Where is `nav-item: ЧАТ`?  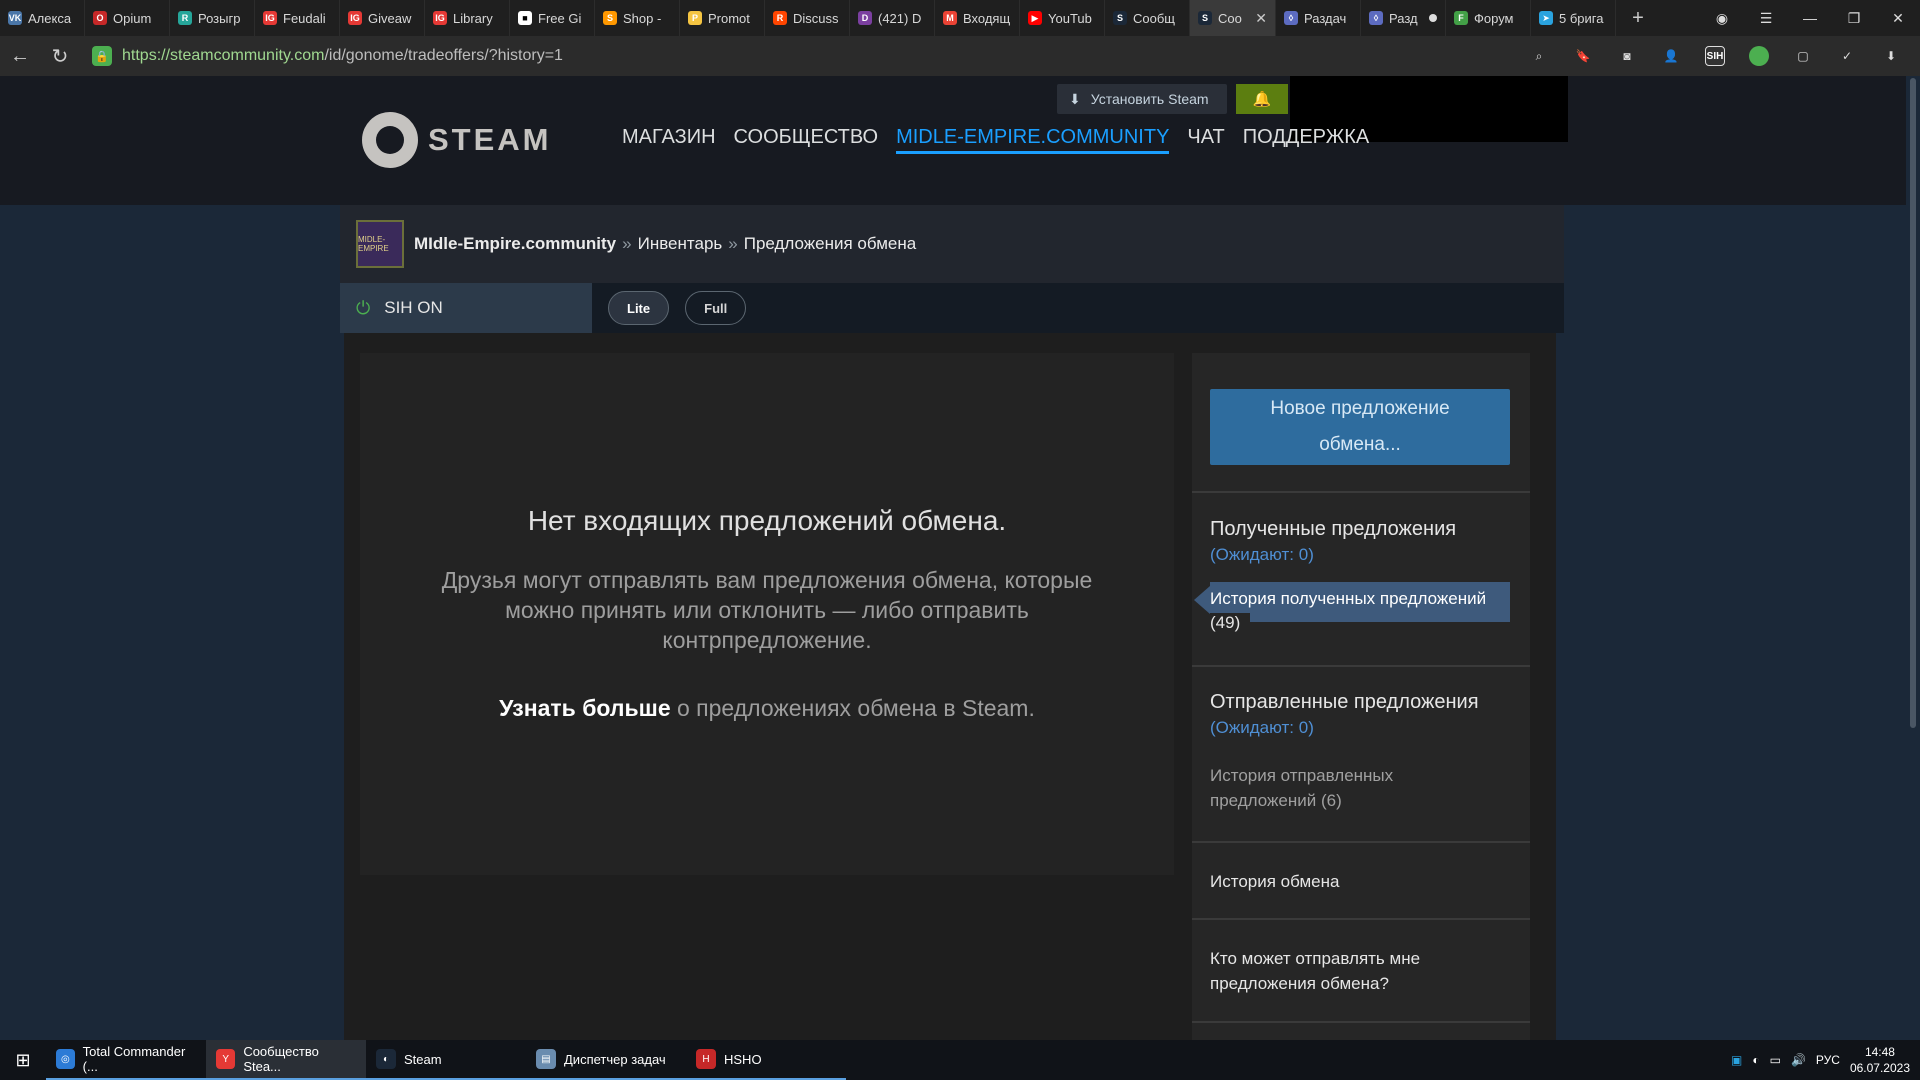 nav-item: ЧАТ is located at coordinates (1205, 140).